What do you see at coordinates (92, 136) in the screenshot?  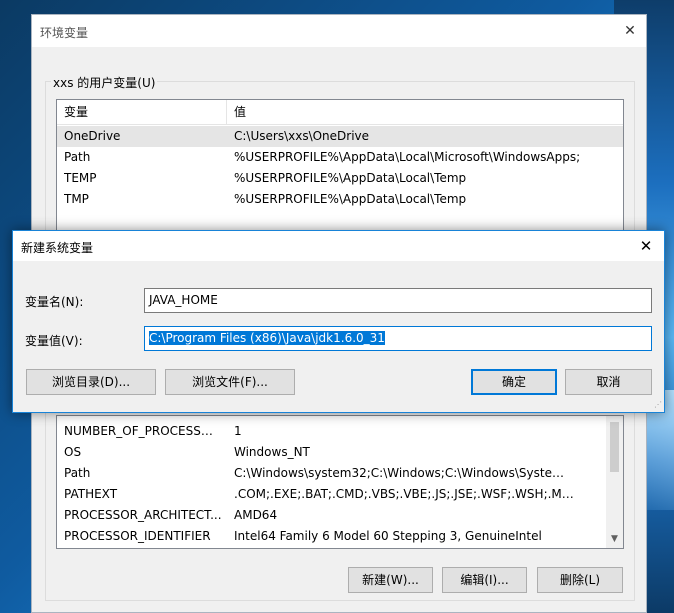 I see `var-name: OneDrive` at bounding box center [92, 136].